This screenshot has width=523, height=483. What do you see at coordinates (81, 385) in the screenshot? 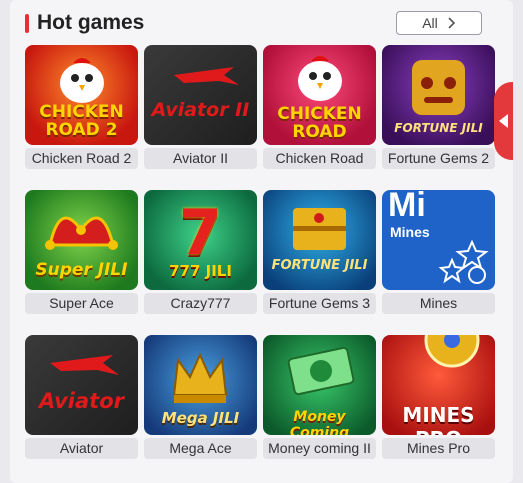
I see `game-thumbnail: Aviator` at bounding box center [81, 385].